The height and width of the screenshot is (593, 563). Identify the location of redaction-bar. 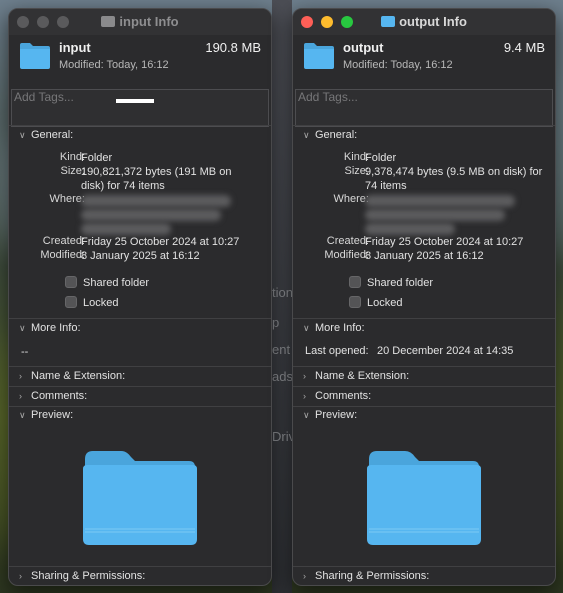
(135, 101).